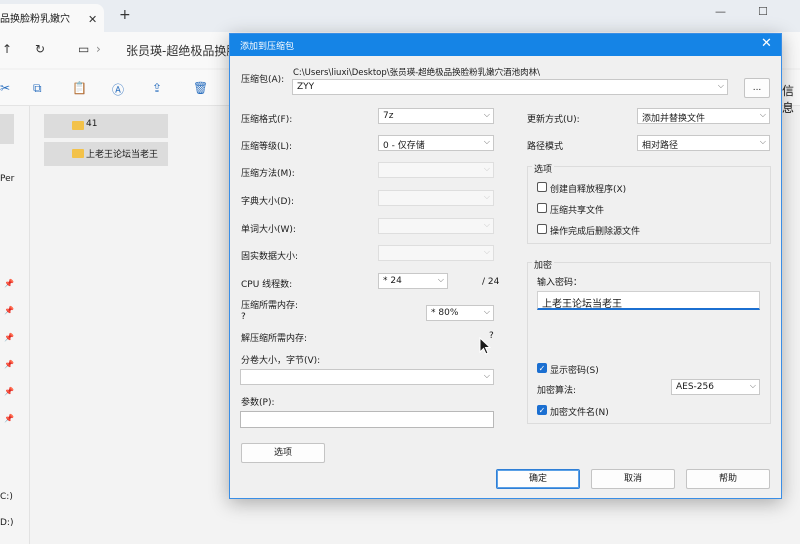 The height and width of the screenshot is (544, 800). Describe the element at coordinates (258, 403) in the screenshot. I see `params-label: 参数(P):` at that location.